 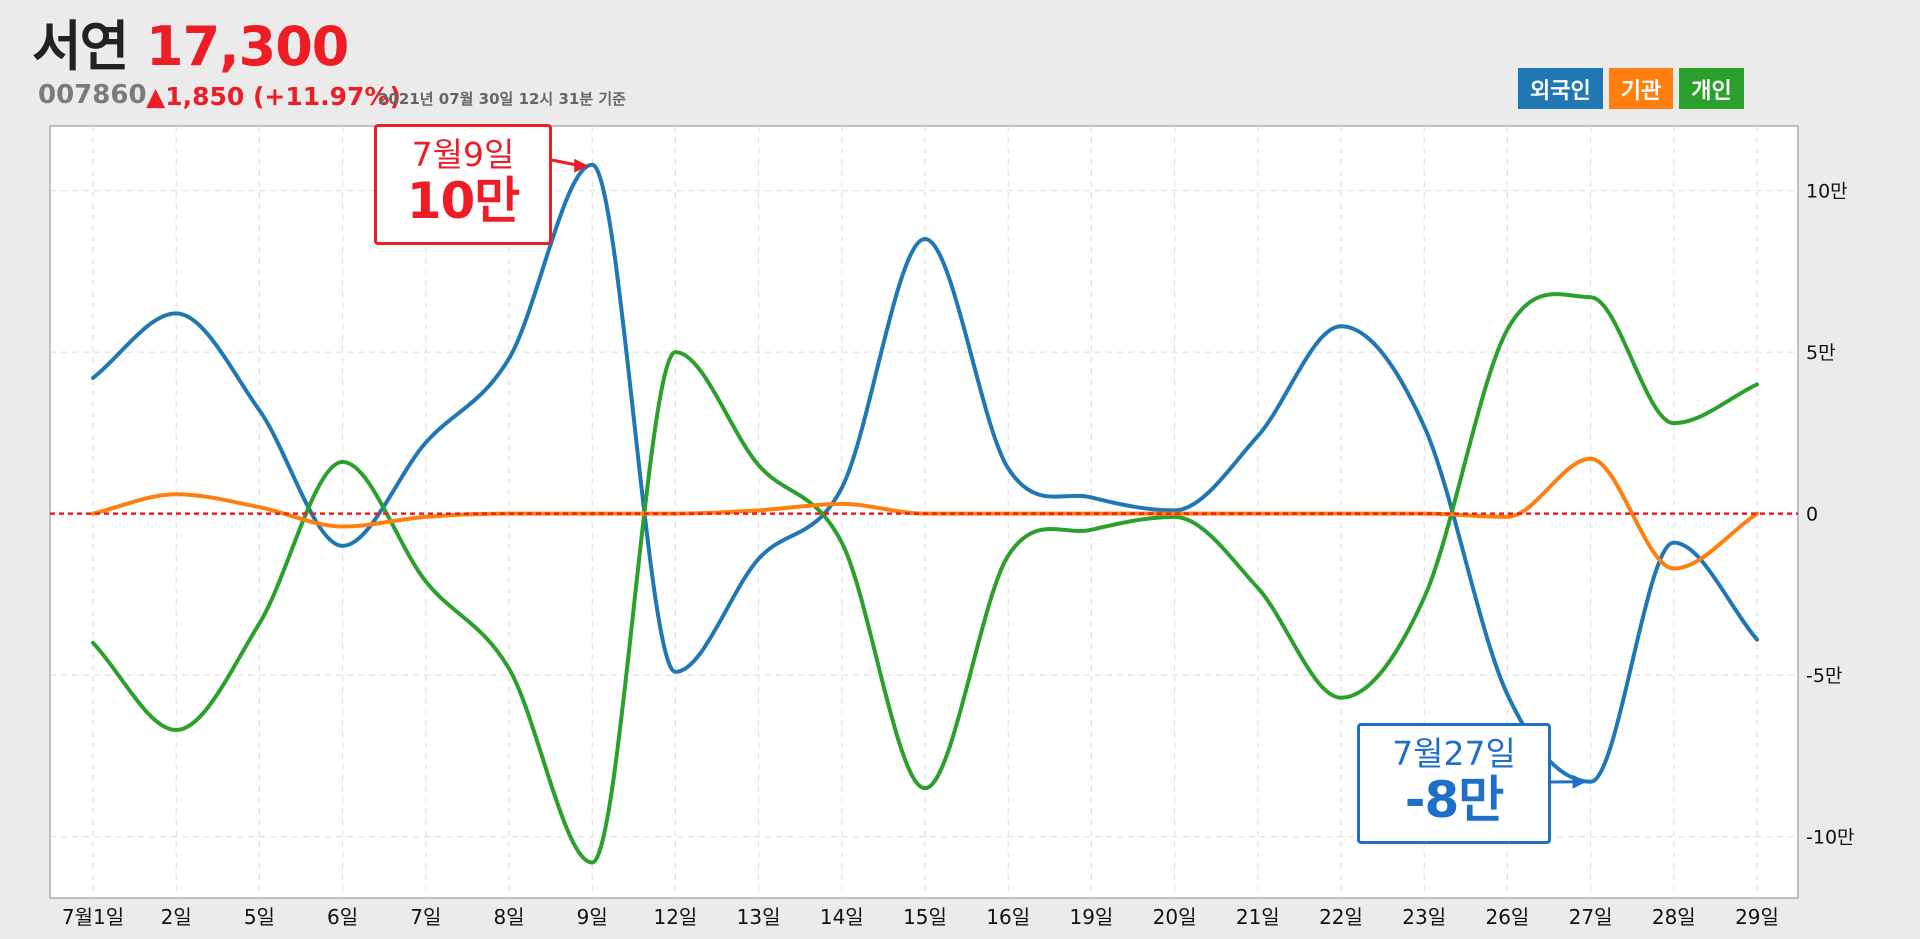 What do you see at coordinates (1424, 917) in the screenshot?
I see `x-tick-label: 23일` at bounding box center [1424, 917].